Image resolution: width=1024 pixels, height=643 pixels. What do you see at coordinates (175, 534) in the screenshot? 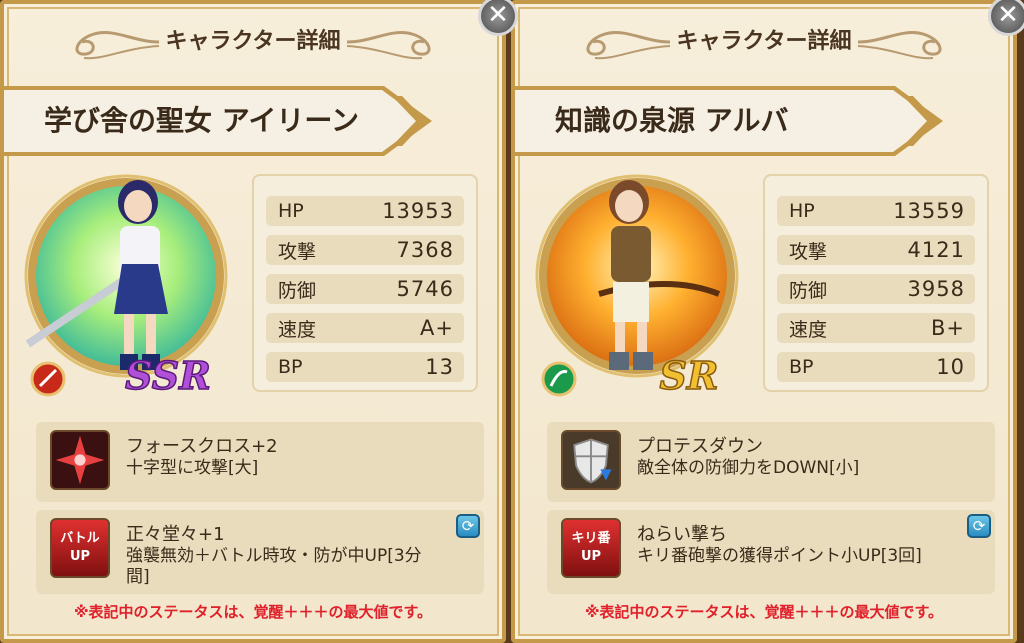
I see `ability-title: 正々堂々+1` at bounding box center [175, 534].